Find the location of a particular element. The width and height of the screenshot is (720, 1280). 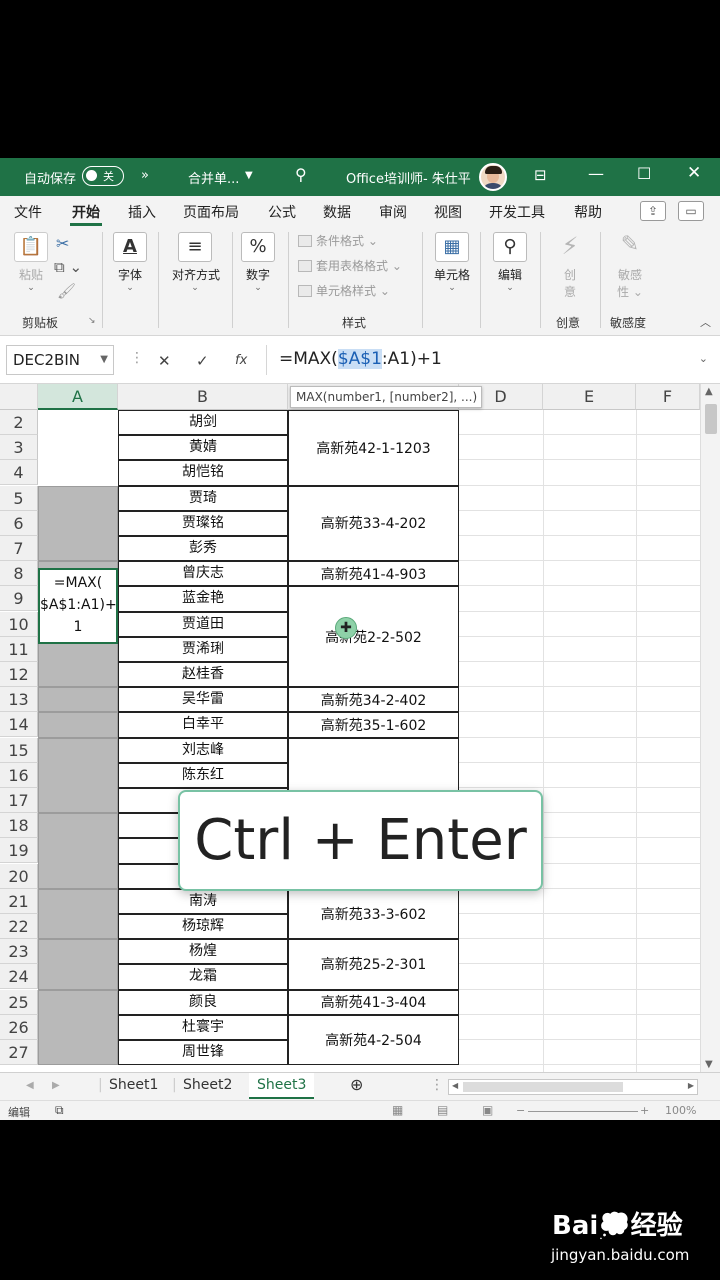

zoom-in-icon: + is located at coordinates (644, 1110).